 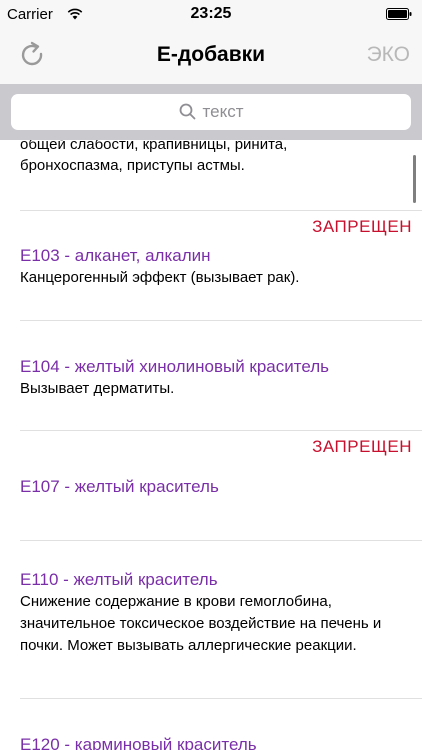 What do you see at coordinates (119, 579) in the screenshot?
I see `additive-name: E110 - желтый краситель` at bounding box center [119, 579].